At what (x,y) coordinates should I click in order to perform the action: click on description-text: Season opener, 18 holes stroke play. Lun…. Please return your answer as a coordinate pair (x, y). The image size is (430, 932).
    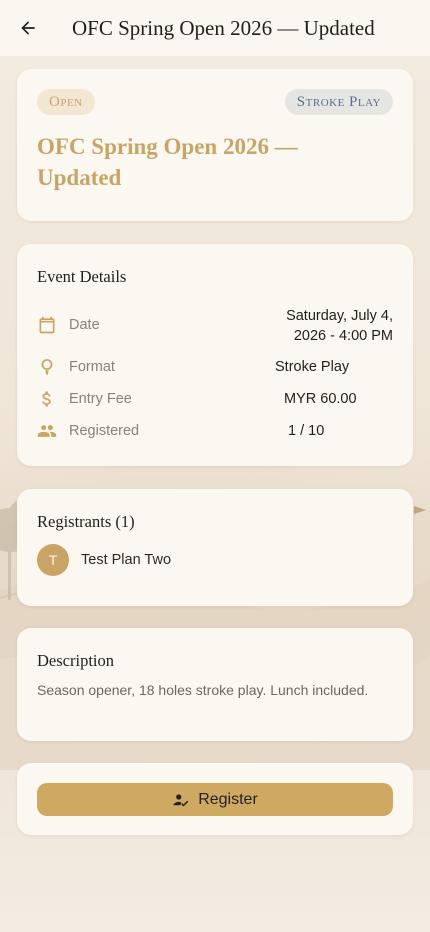
    Looking at the image, I should click on (203, 690).